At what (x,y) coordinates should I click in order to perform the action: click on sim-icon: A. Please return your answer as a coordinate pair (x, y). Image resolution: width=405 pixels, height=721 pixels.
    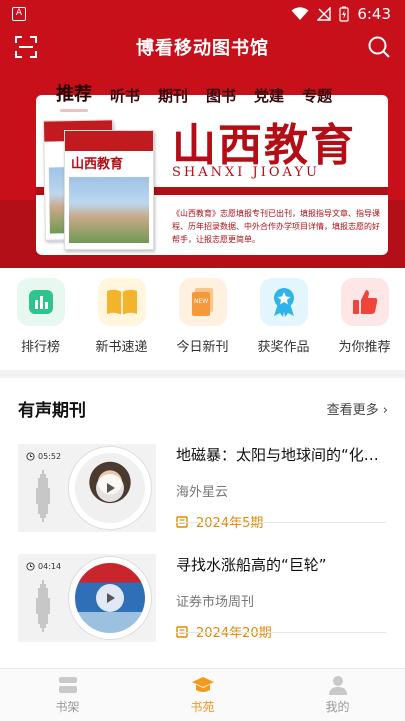
    Looking at the image, I should click on (19, 14).